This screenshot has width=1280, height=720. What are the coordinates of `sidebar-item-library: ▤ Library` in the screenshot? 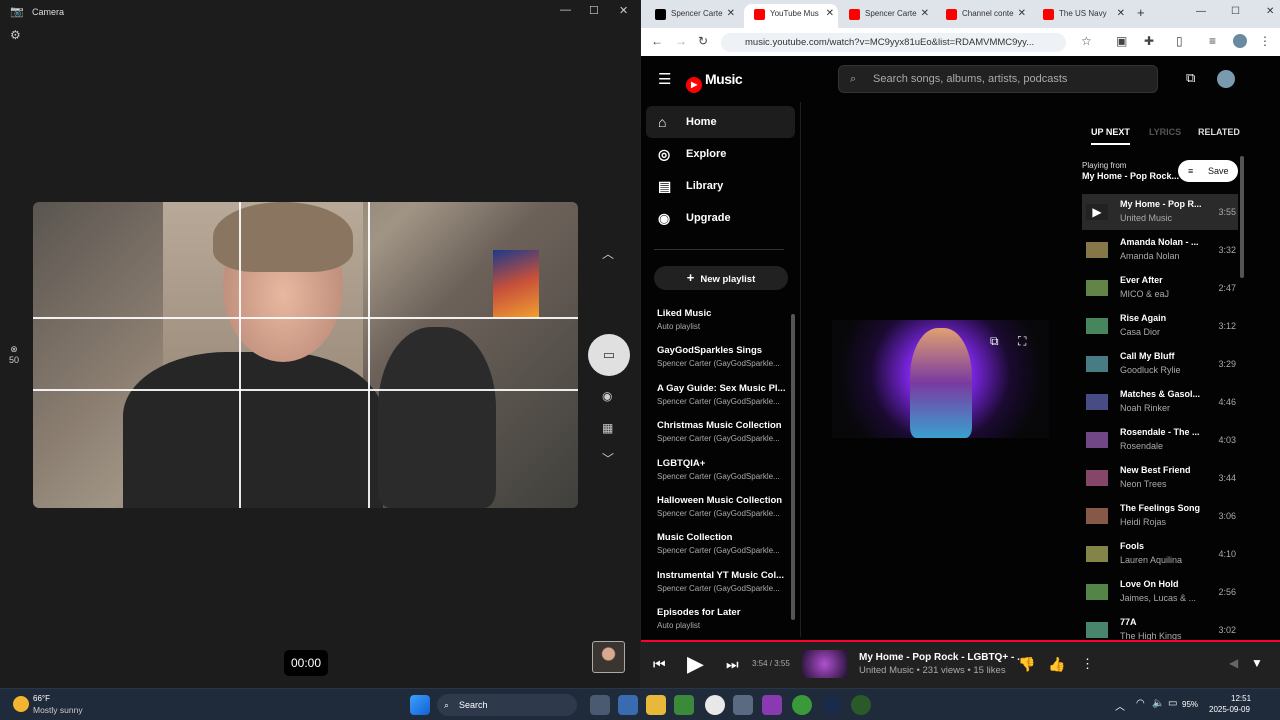 It's located at (720, 186).